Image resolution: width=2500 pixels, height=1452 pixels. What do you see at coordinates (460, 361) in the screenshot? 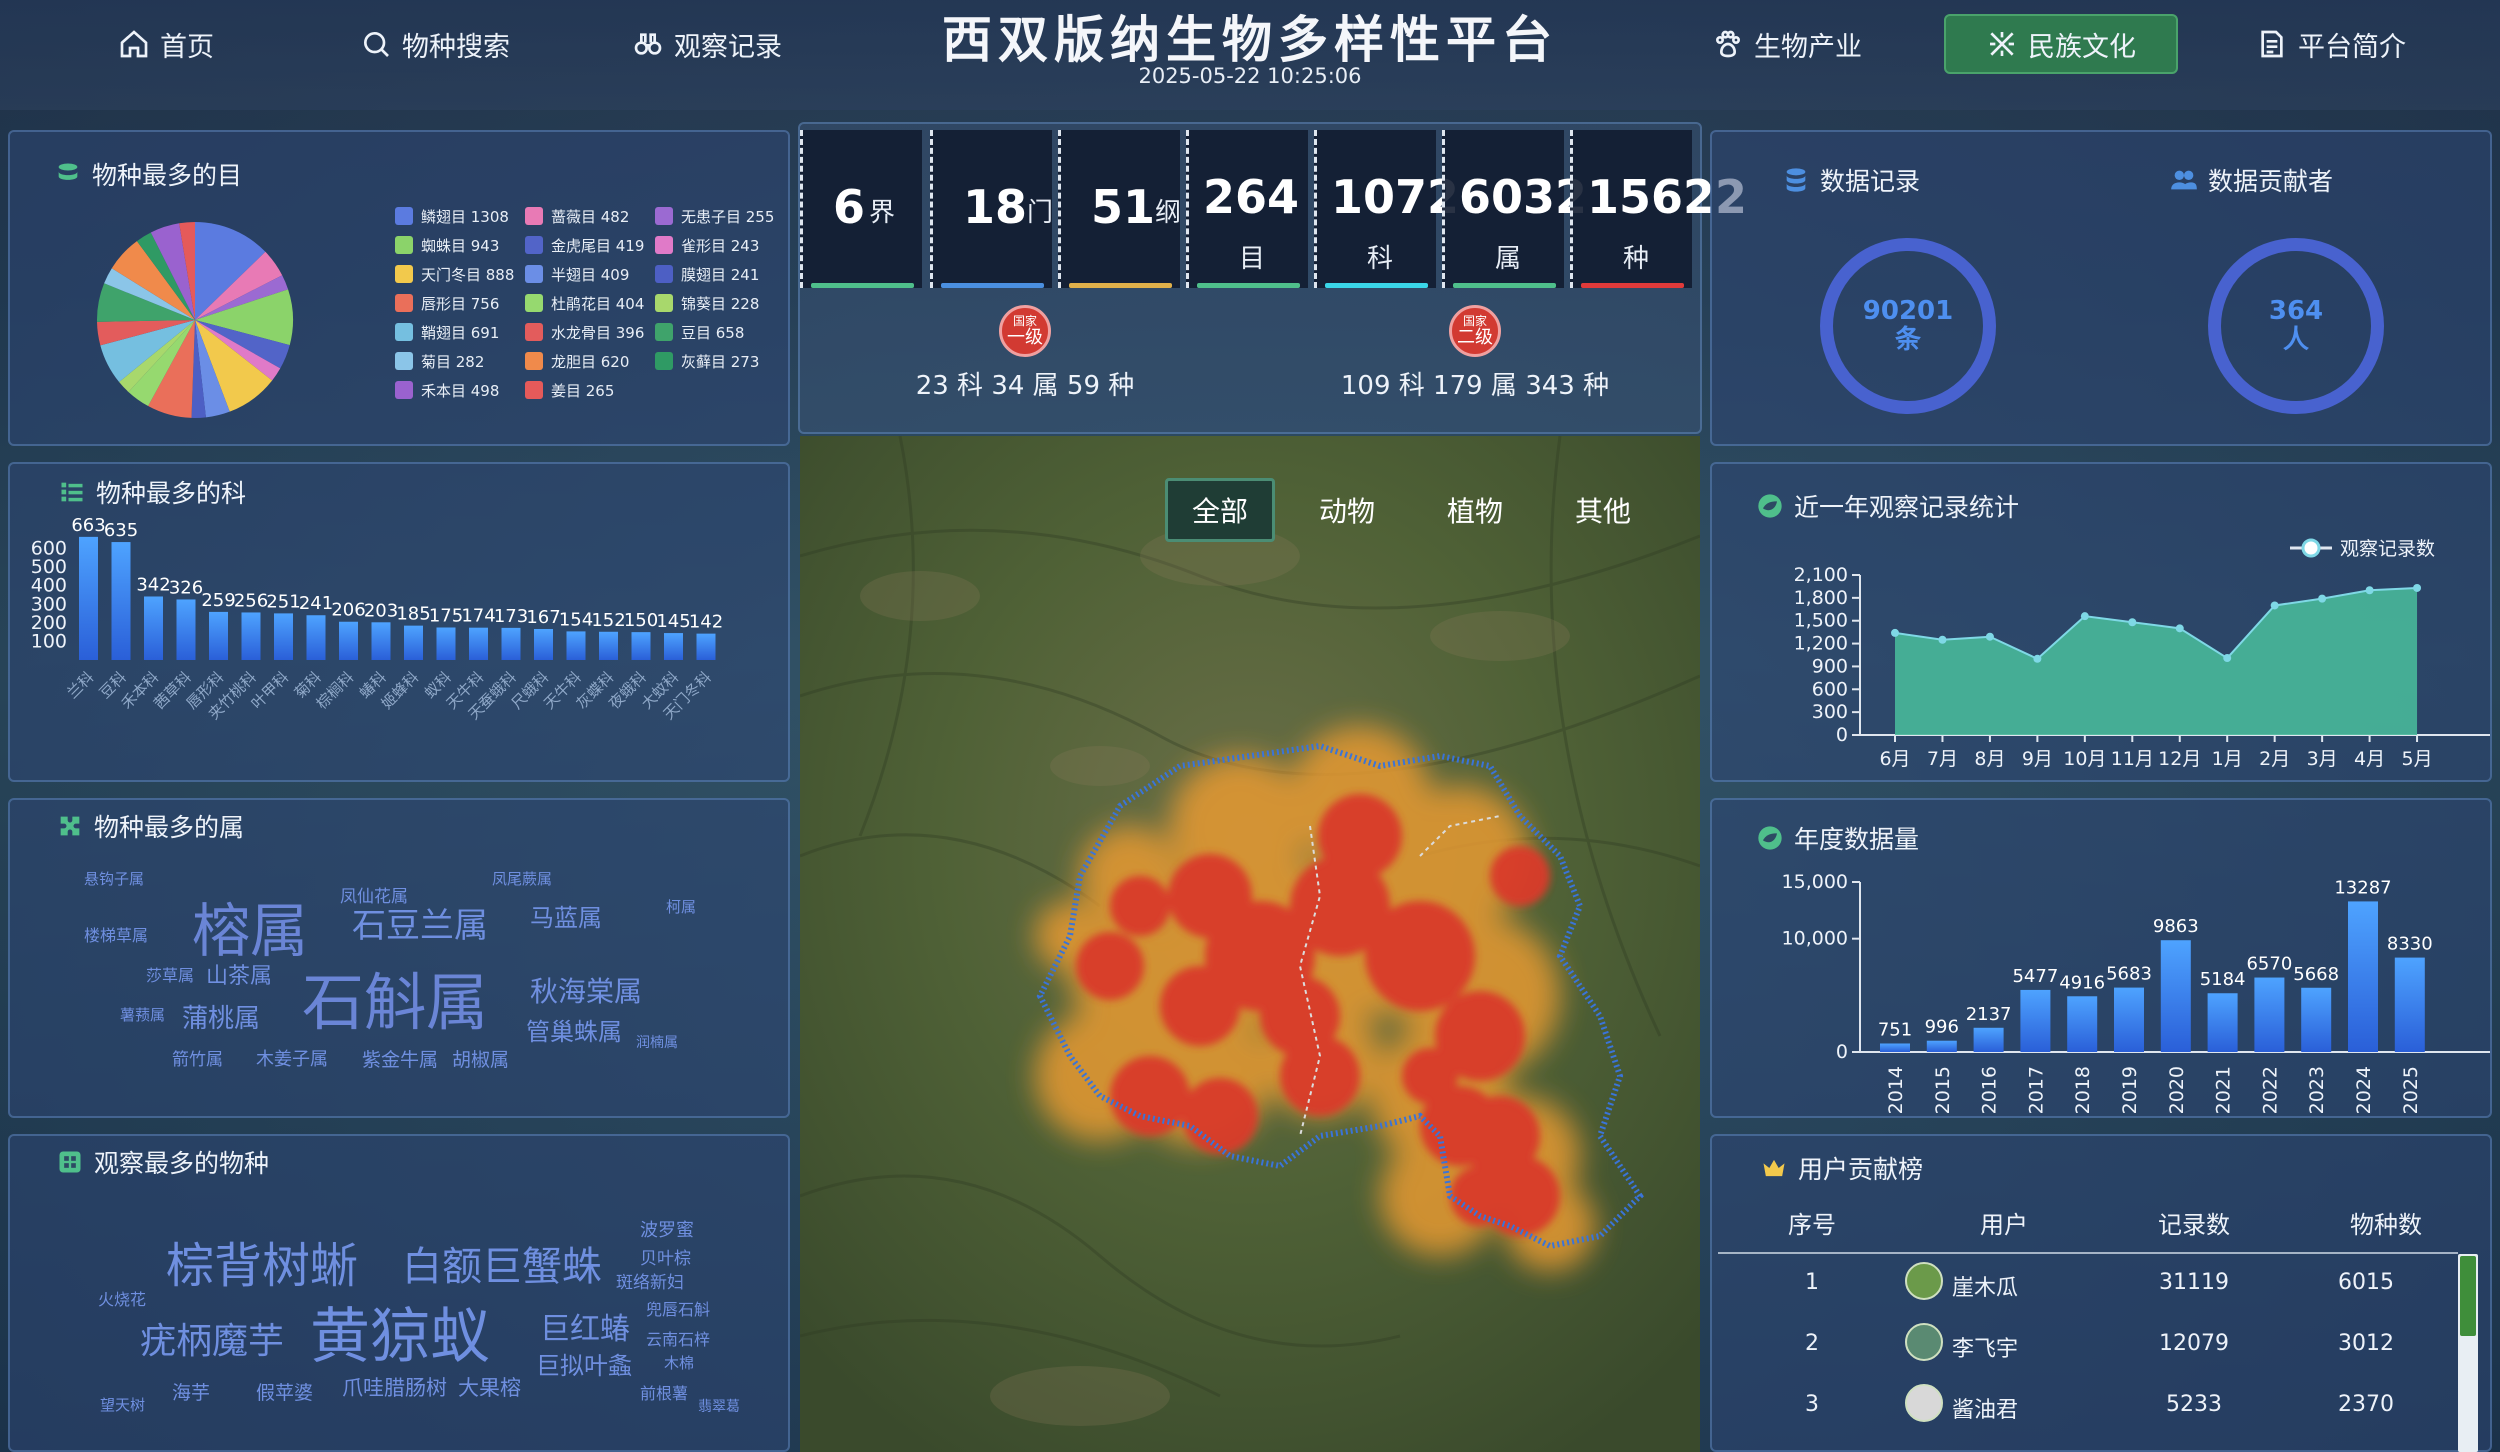
I see `legend-item: 菊目 282` at bounding box center [460, 361].